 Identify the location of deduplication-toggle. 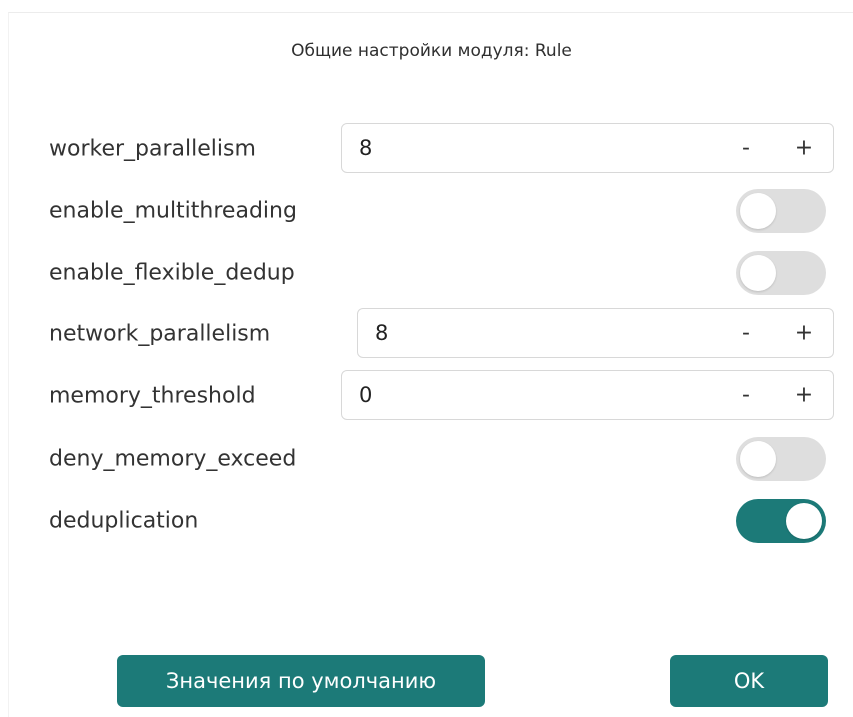
(781, 521).